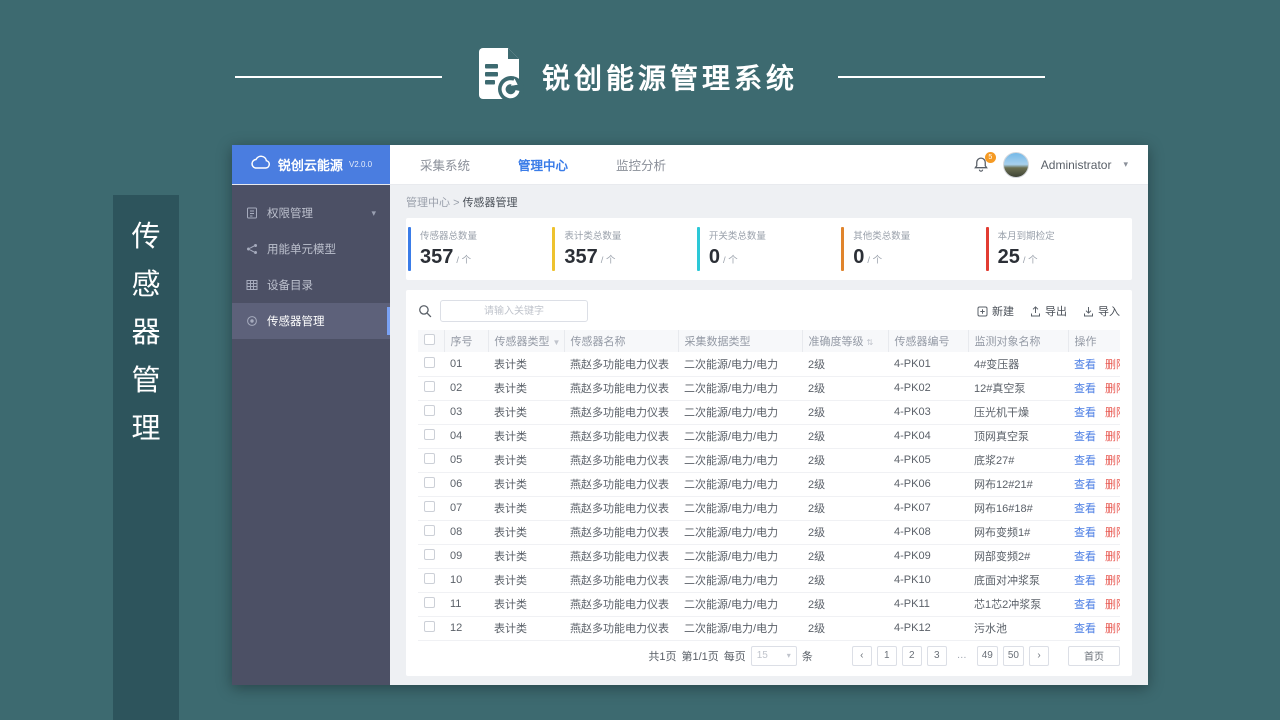  Describe the element at coordinates (1039, 655) in the screenshot. I see `pager-next-button: ›` at that location.